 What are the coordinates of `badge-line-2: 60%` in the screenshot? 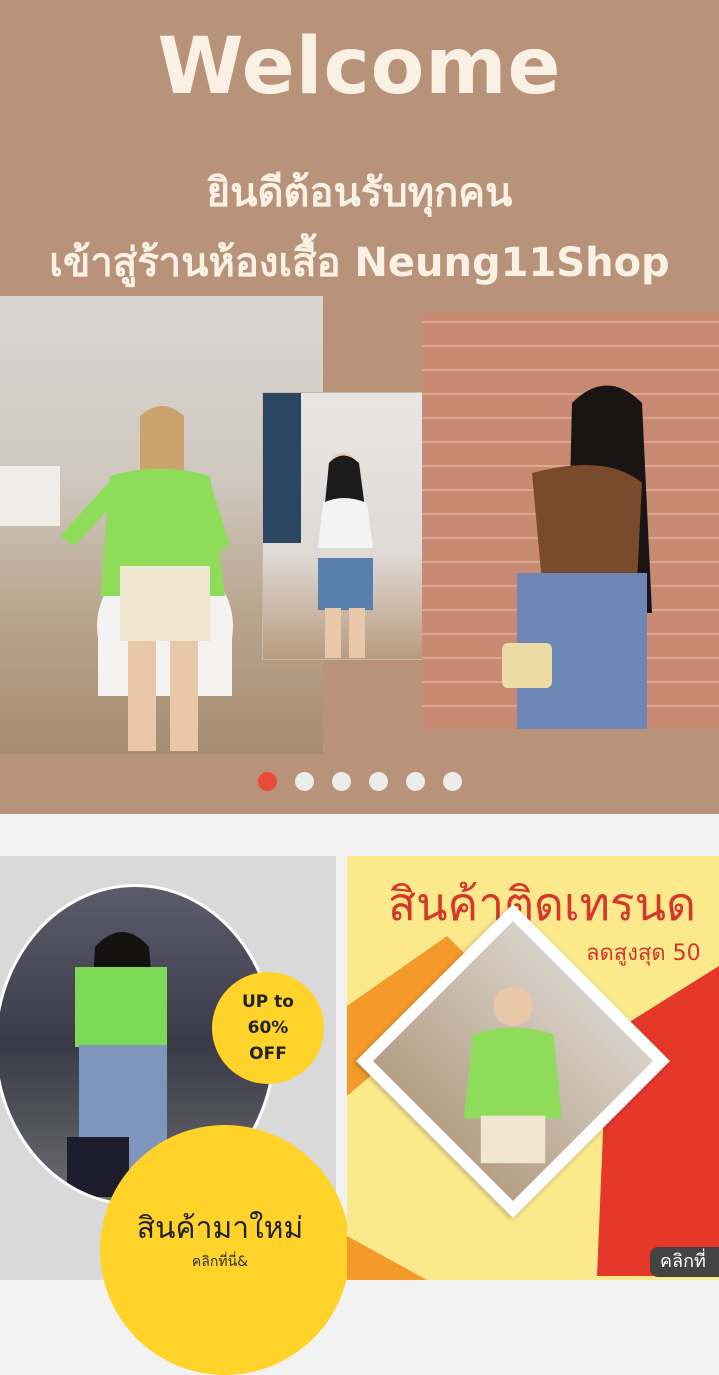 It's located at (268, 1028).